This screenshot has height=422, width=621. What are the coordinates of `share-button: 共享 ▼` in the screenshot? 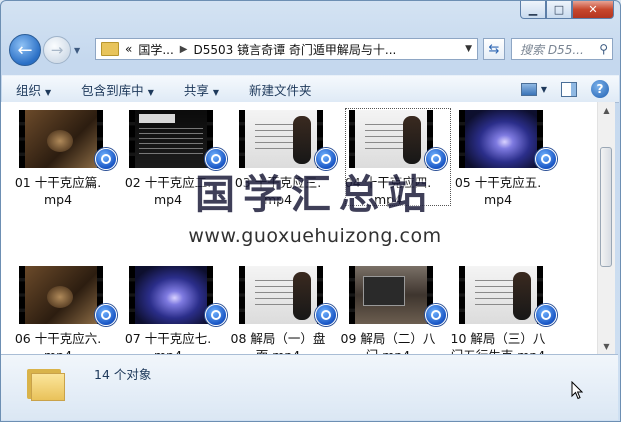 It's located at (201, 89).